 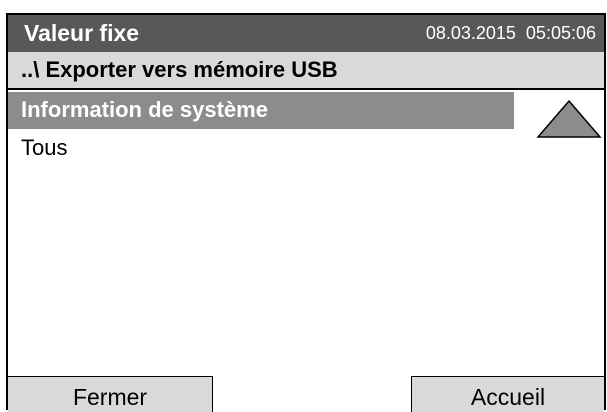 I want to click on breadcrumb: ..\ Exporter vers mémoire USB, so click(x=306, y=71).